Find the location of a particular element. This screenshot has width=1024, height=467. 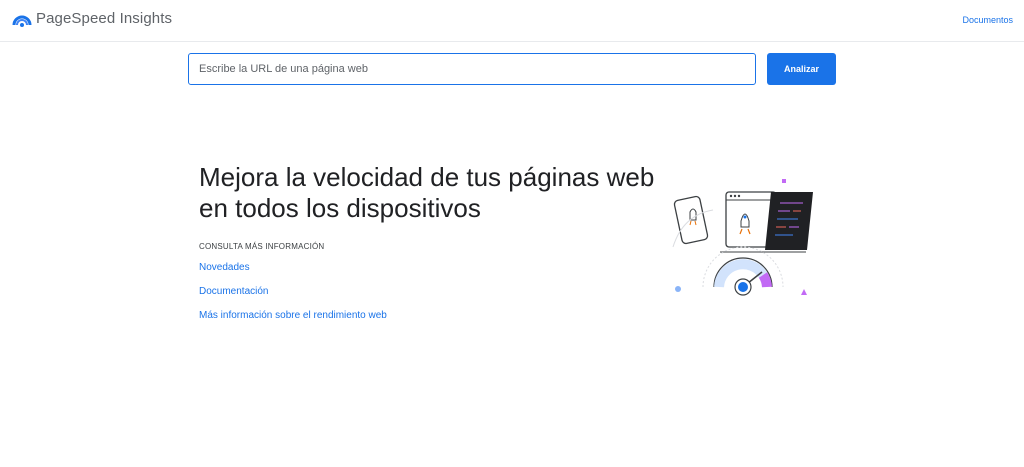

top-bar: PageSpeed Insights Documentos is located at coordinates (512, 21).